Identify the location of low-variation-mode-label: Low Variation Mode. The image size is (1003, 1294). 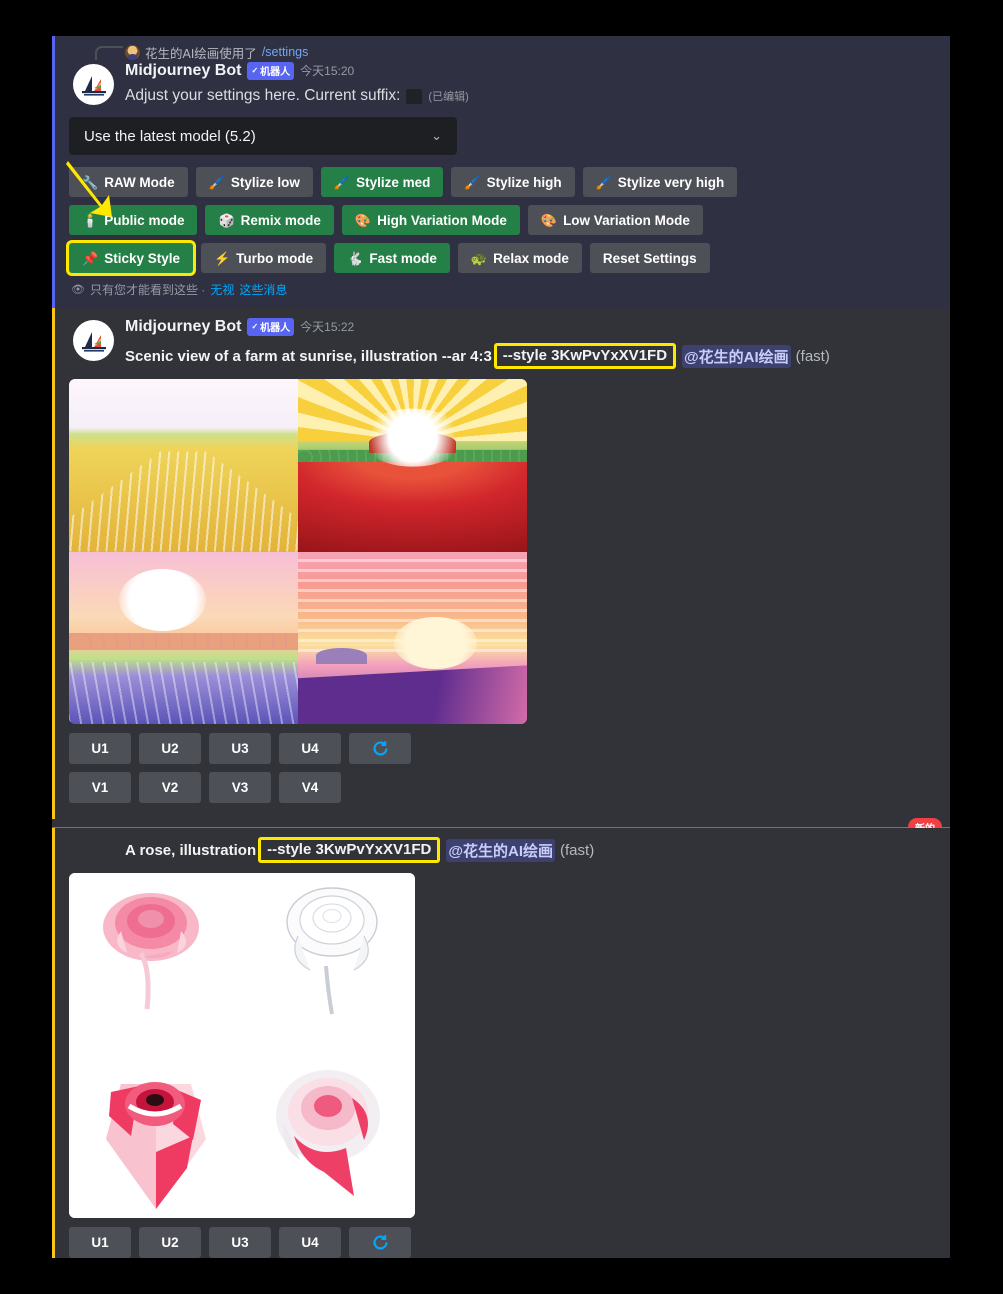
(626, 220).